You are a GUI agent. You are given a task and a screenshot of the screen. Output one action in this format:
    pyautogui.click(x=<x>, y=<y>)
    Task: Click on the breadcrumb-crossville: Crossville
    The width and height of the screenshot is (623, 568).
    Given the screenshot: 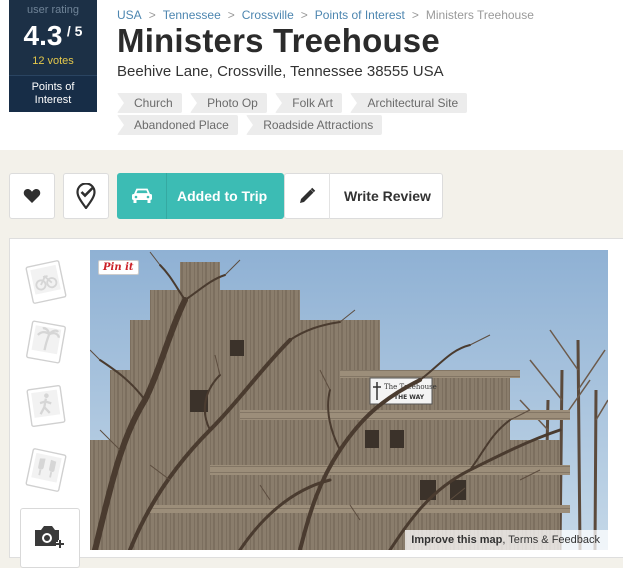 What is the action you would take?
    pyautogui.click(x=268, y=15)
    